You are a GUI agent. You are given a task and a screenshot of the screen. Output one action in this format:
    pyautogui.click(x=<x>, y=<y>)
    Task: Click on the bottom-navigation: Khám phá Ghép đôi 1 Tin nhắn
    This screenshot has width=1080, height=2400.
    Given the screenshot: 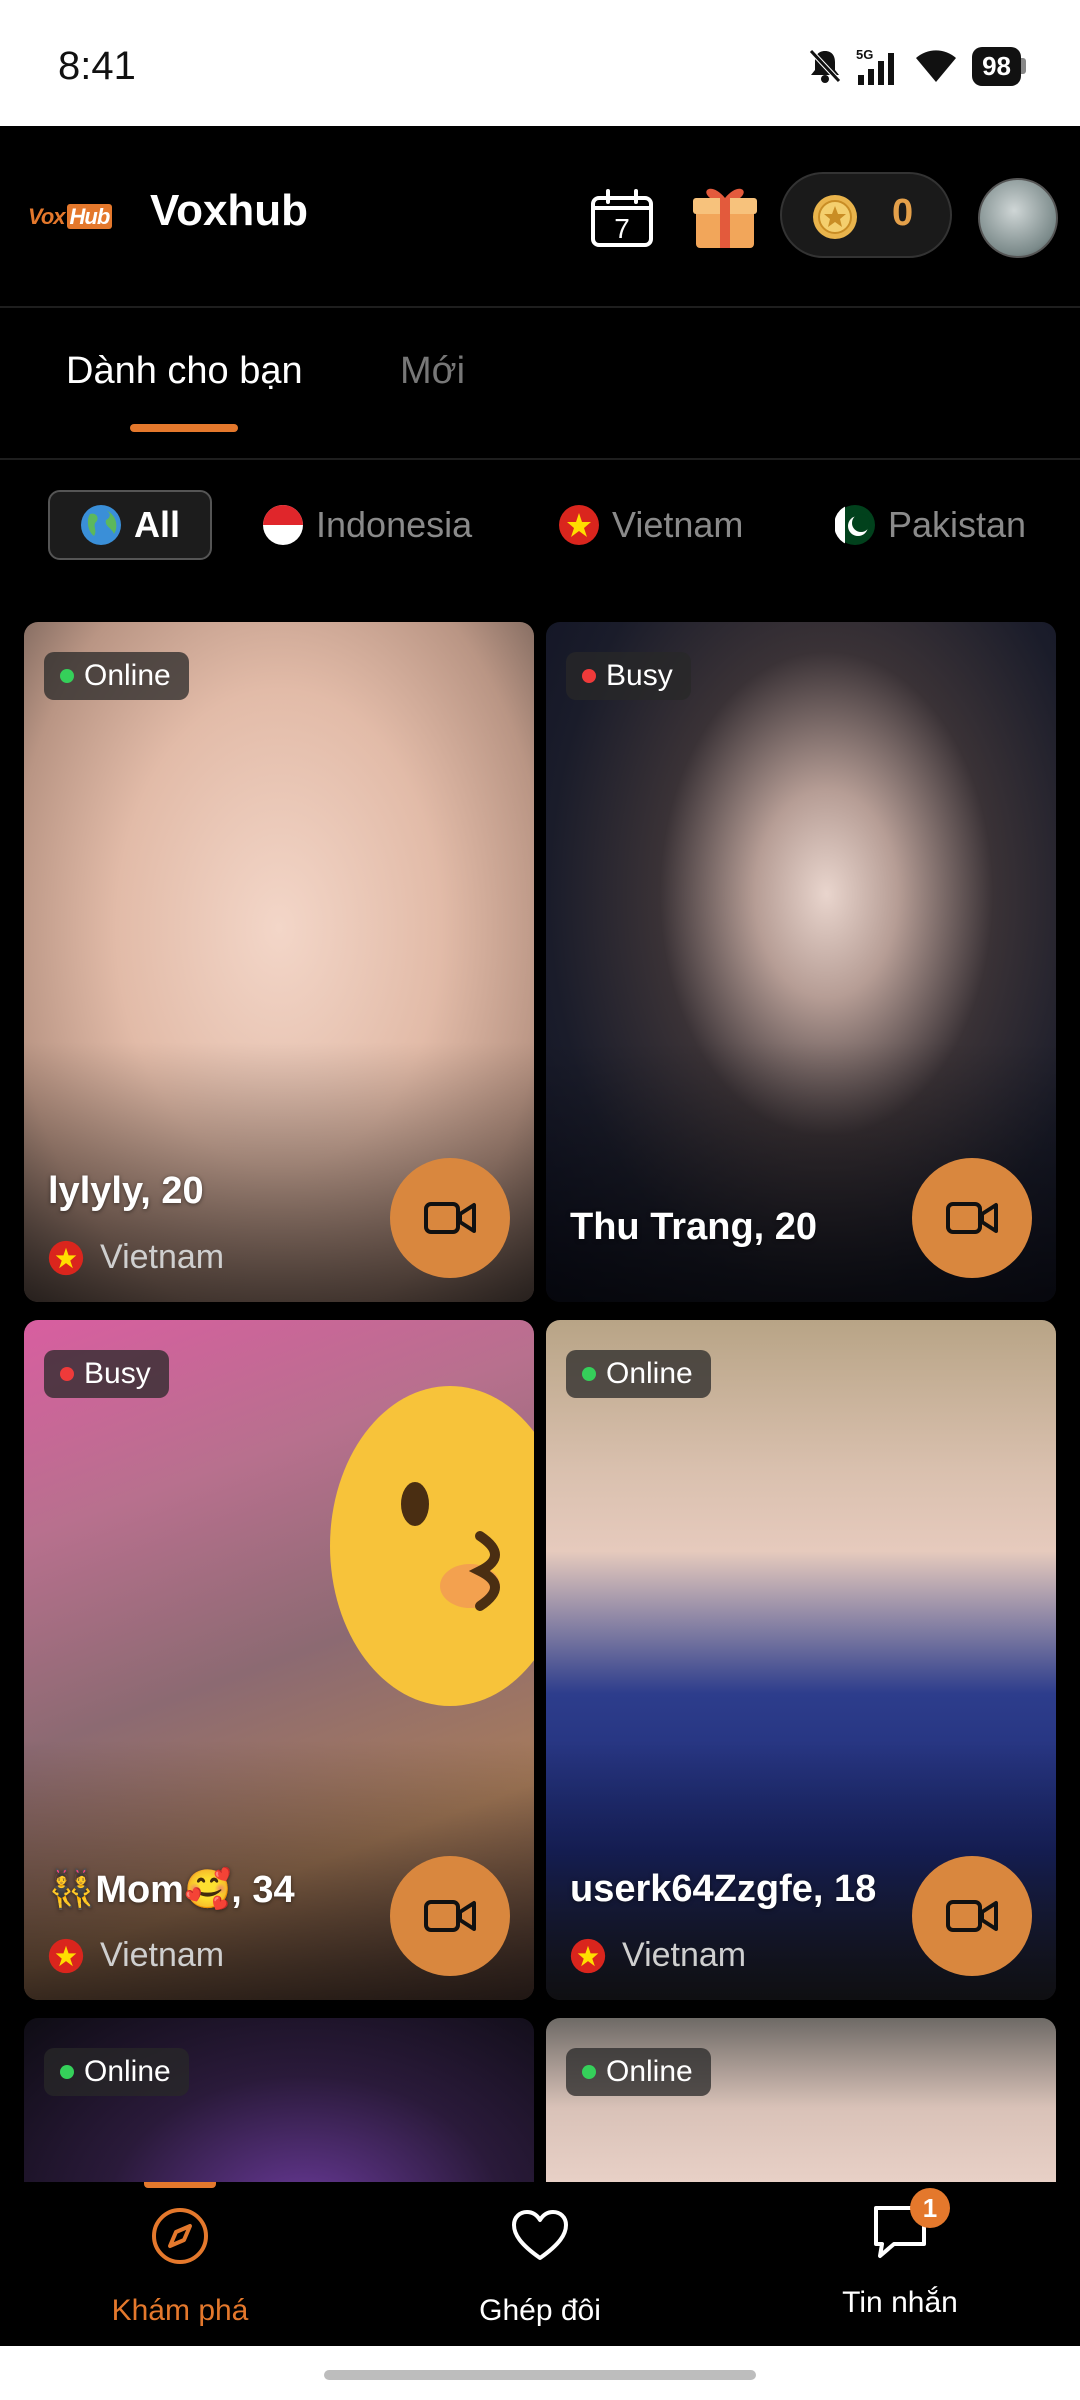 What is the action you would take?
    pyautogui.click(x=540, y=2264)
    